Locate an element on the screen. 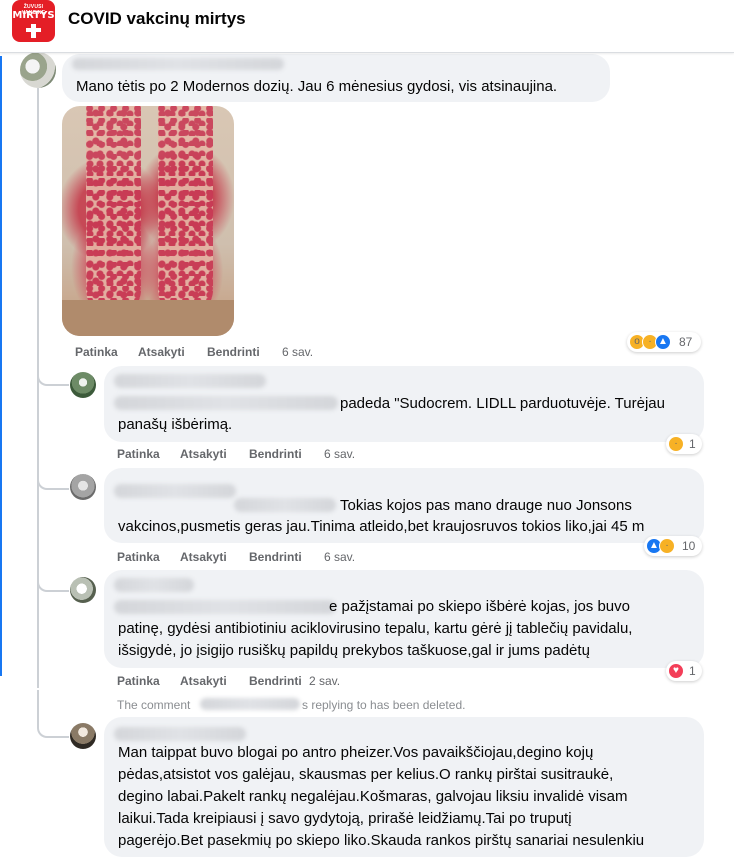 This screenshot has height=857, width=734. love-icon: ♥ is located at coordinates (676, 671).